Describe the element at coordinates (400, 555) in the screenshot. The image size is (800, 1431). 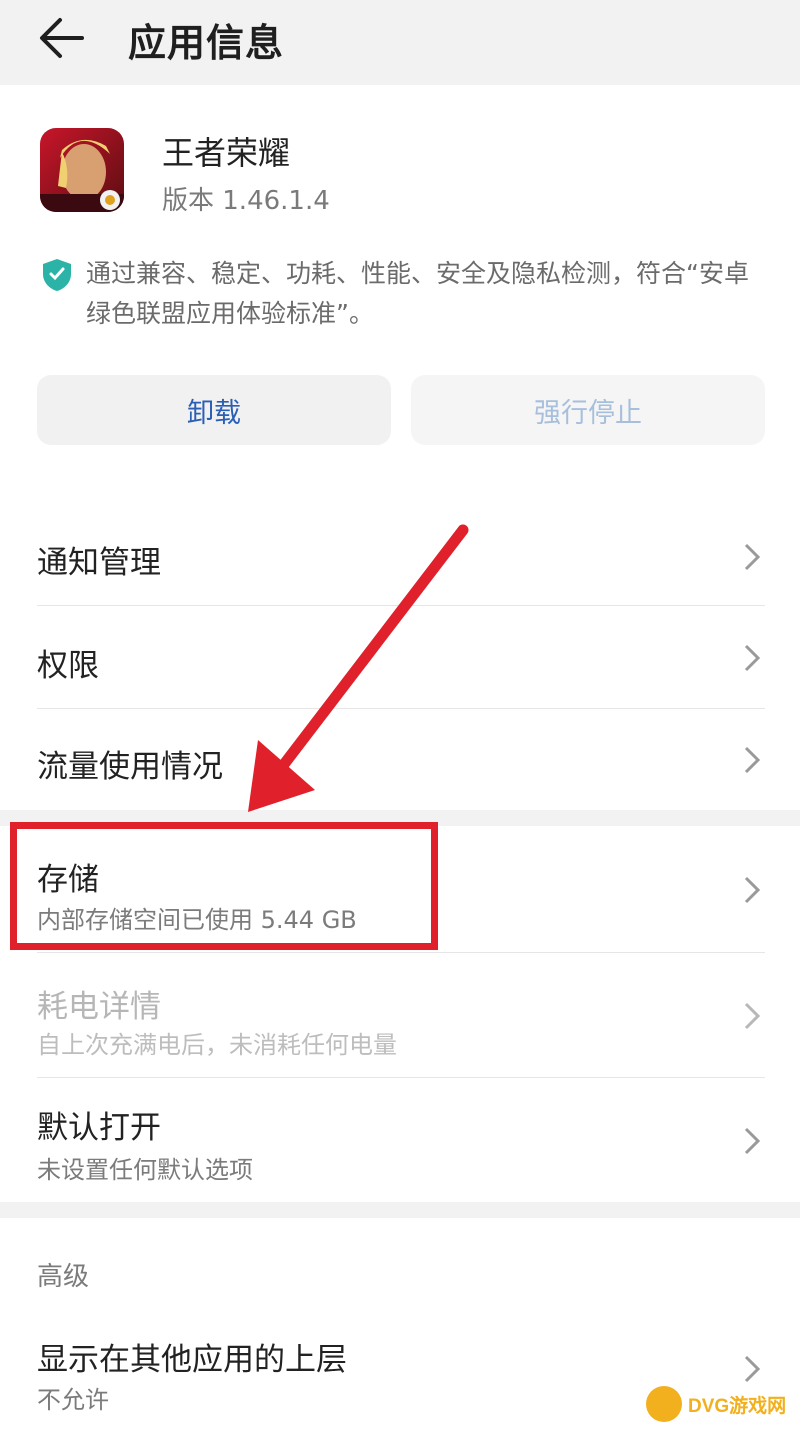
I see `settings-item-notification: 通知管理` at that location.